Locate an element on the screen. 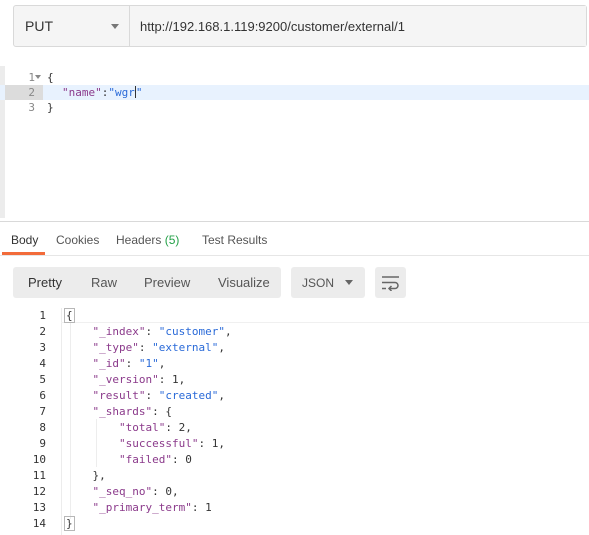  line-number: 11 is located at coordinates (39, 475).